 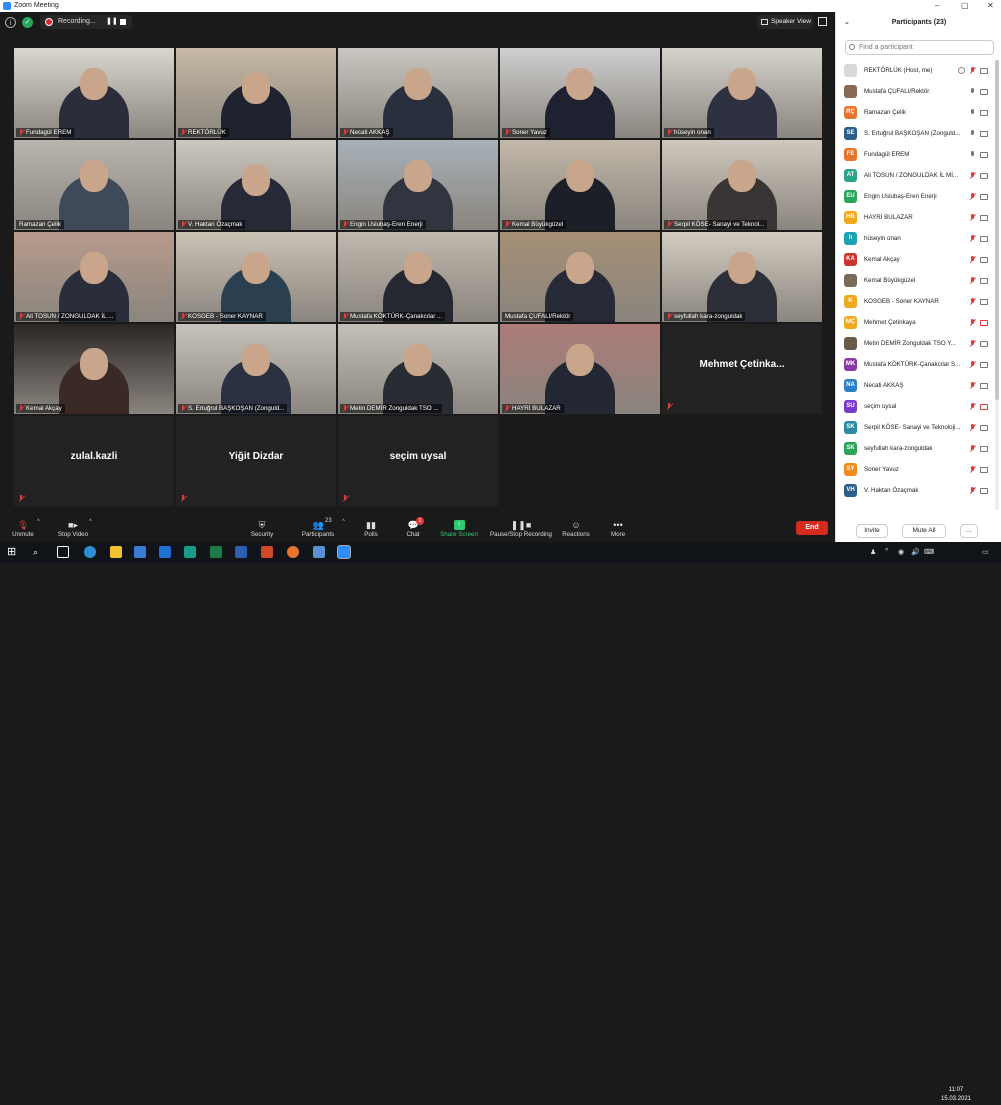 What do you see at coordinates (822, 21) in the screenshot?
I see `fullscreen-icon` at bounding box center [822, 21].